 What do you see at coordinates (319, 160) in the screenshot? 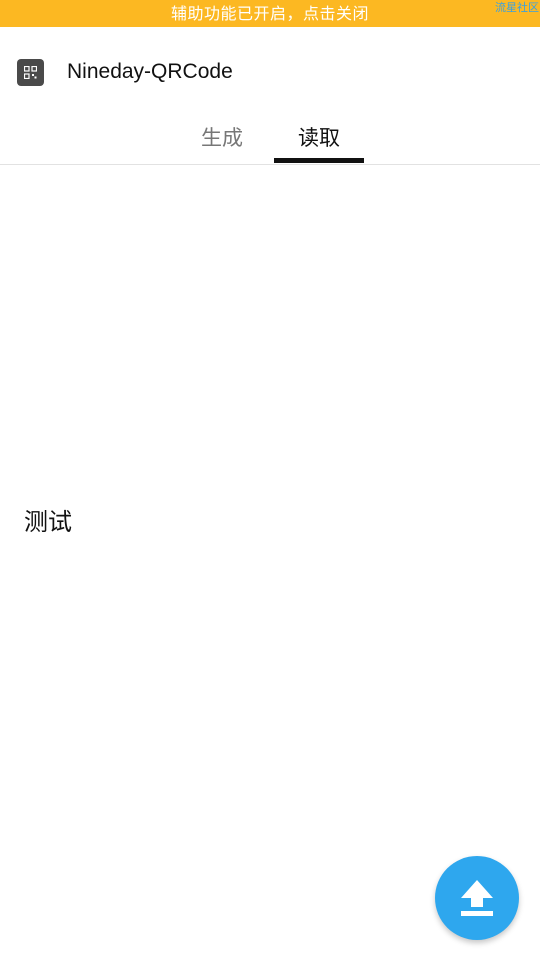
I see `tab-selected-indicator` at bounding box center [319, 160].